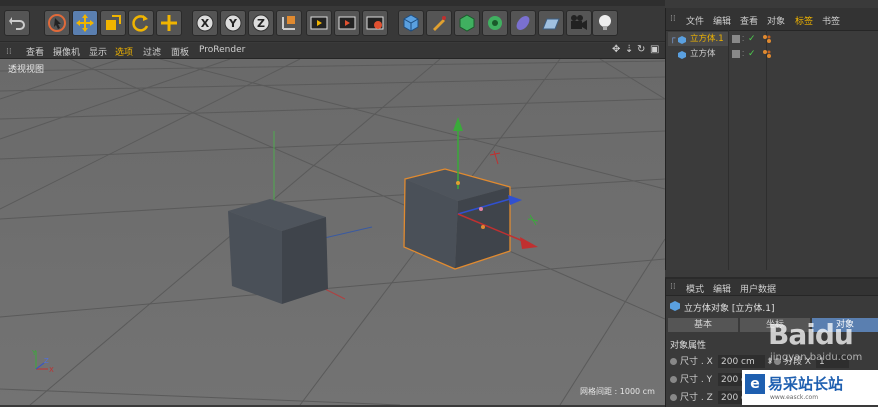 Image resolution: width=878 pixels, height=407 pixels. I want to click on tab-basic-label: 基本, so click(702, 325).